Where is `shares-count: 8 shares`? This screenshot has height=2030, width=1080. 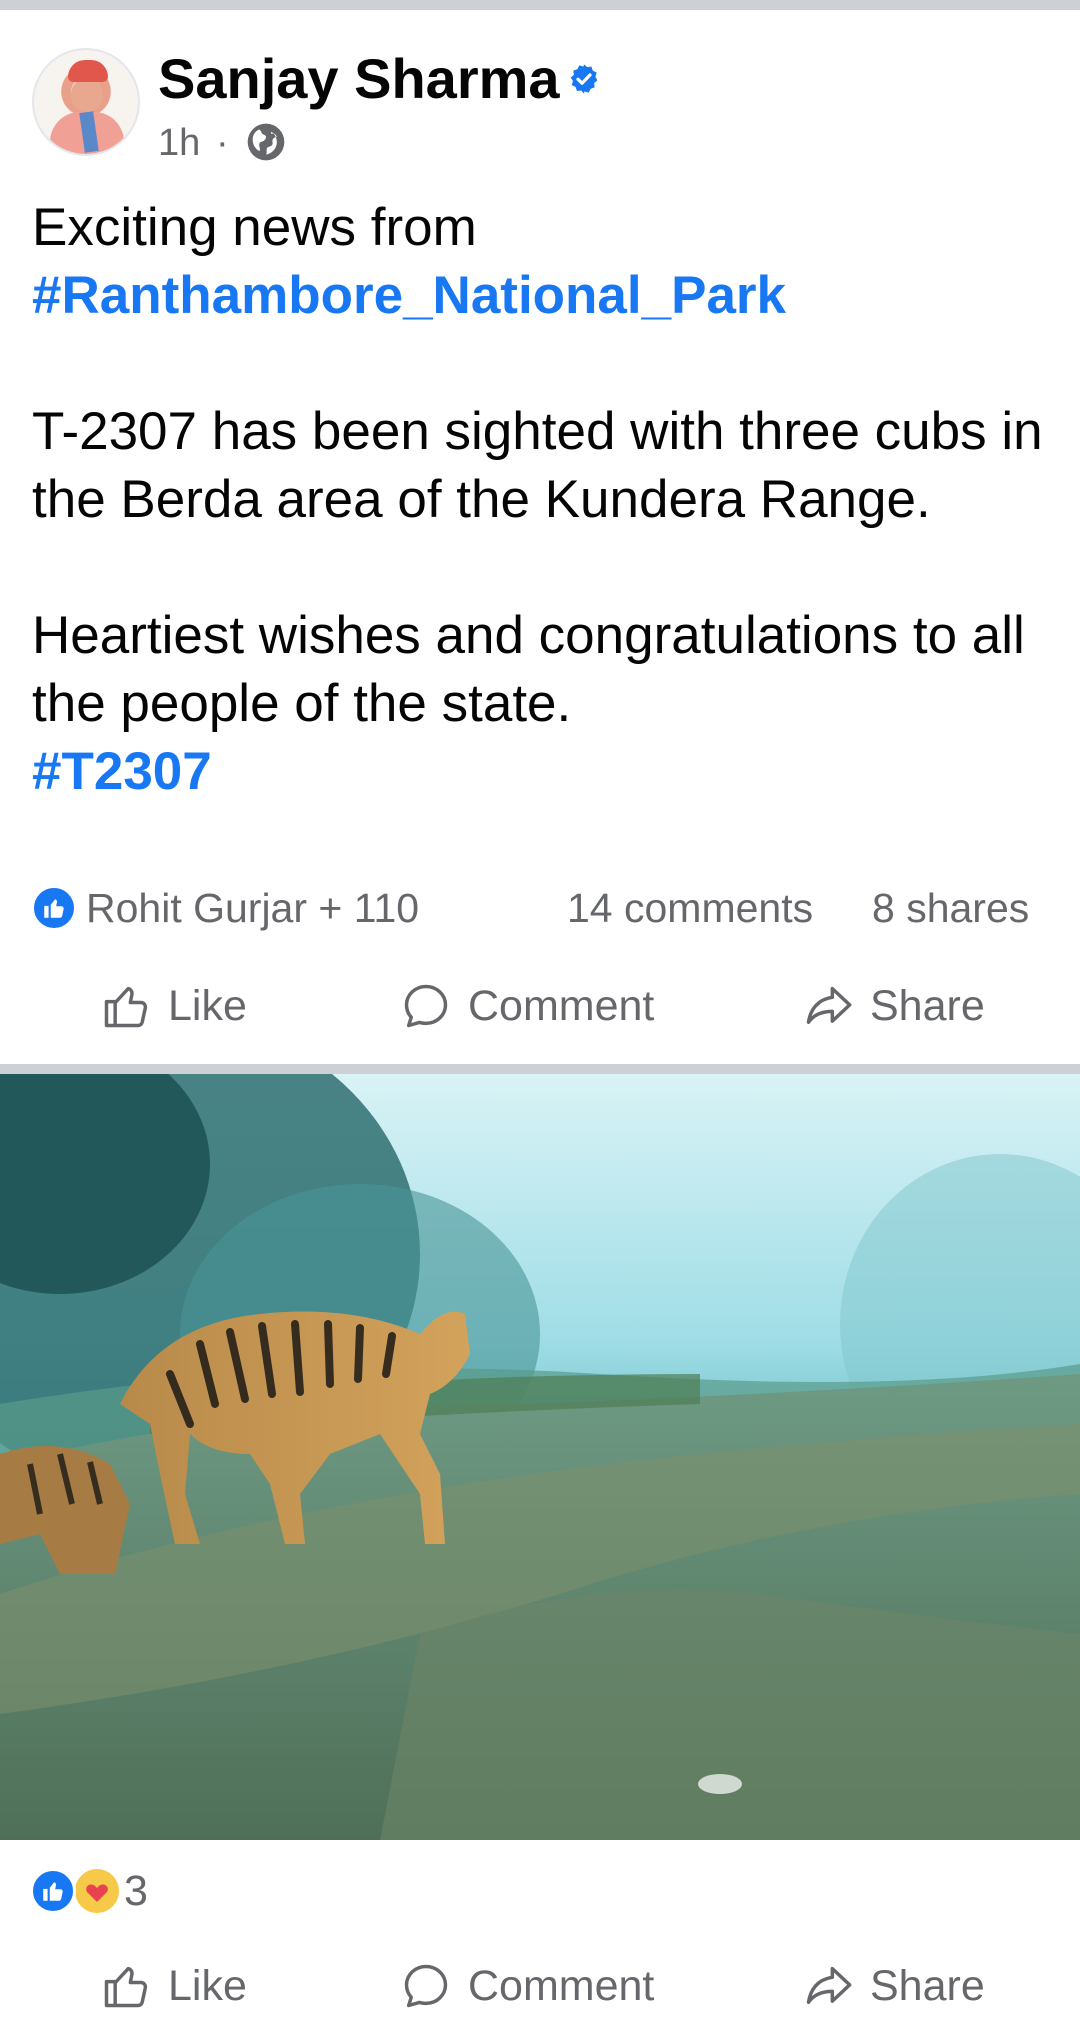 shares-count: 8 shares is located at coordinates (950, 908).